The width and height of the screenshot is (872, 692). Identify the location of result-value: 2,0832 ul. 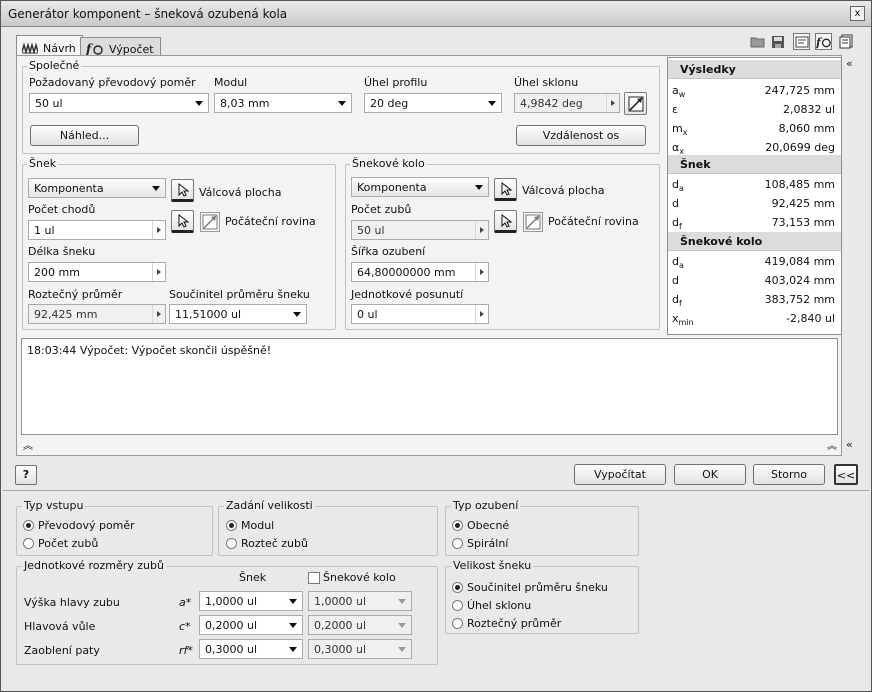
(808, 109).